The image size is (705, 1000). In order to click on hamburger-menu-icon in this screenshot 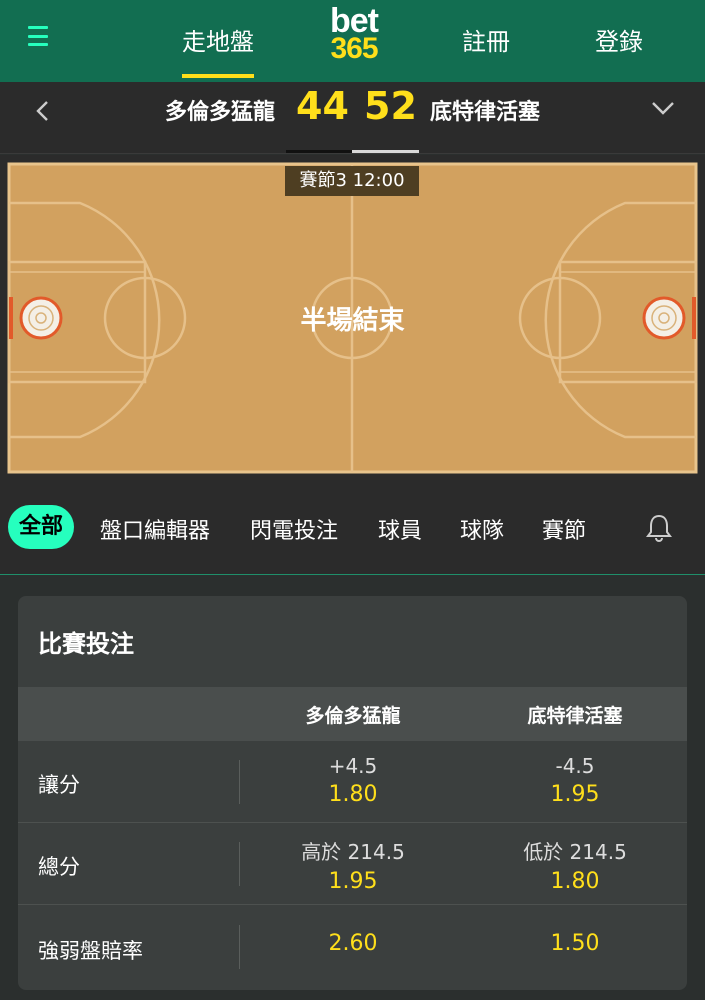, I will do `click(38, 36)`.